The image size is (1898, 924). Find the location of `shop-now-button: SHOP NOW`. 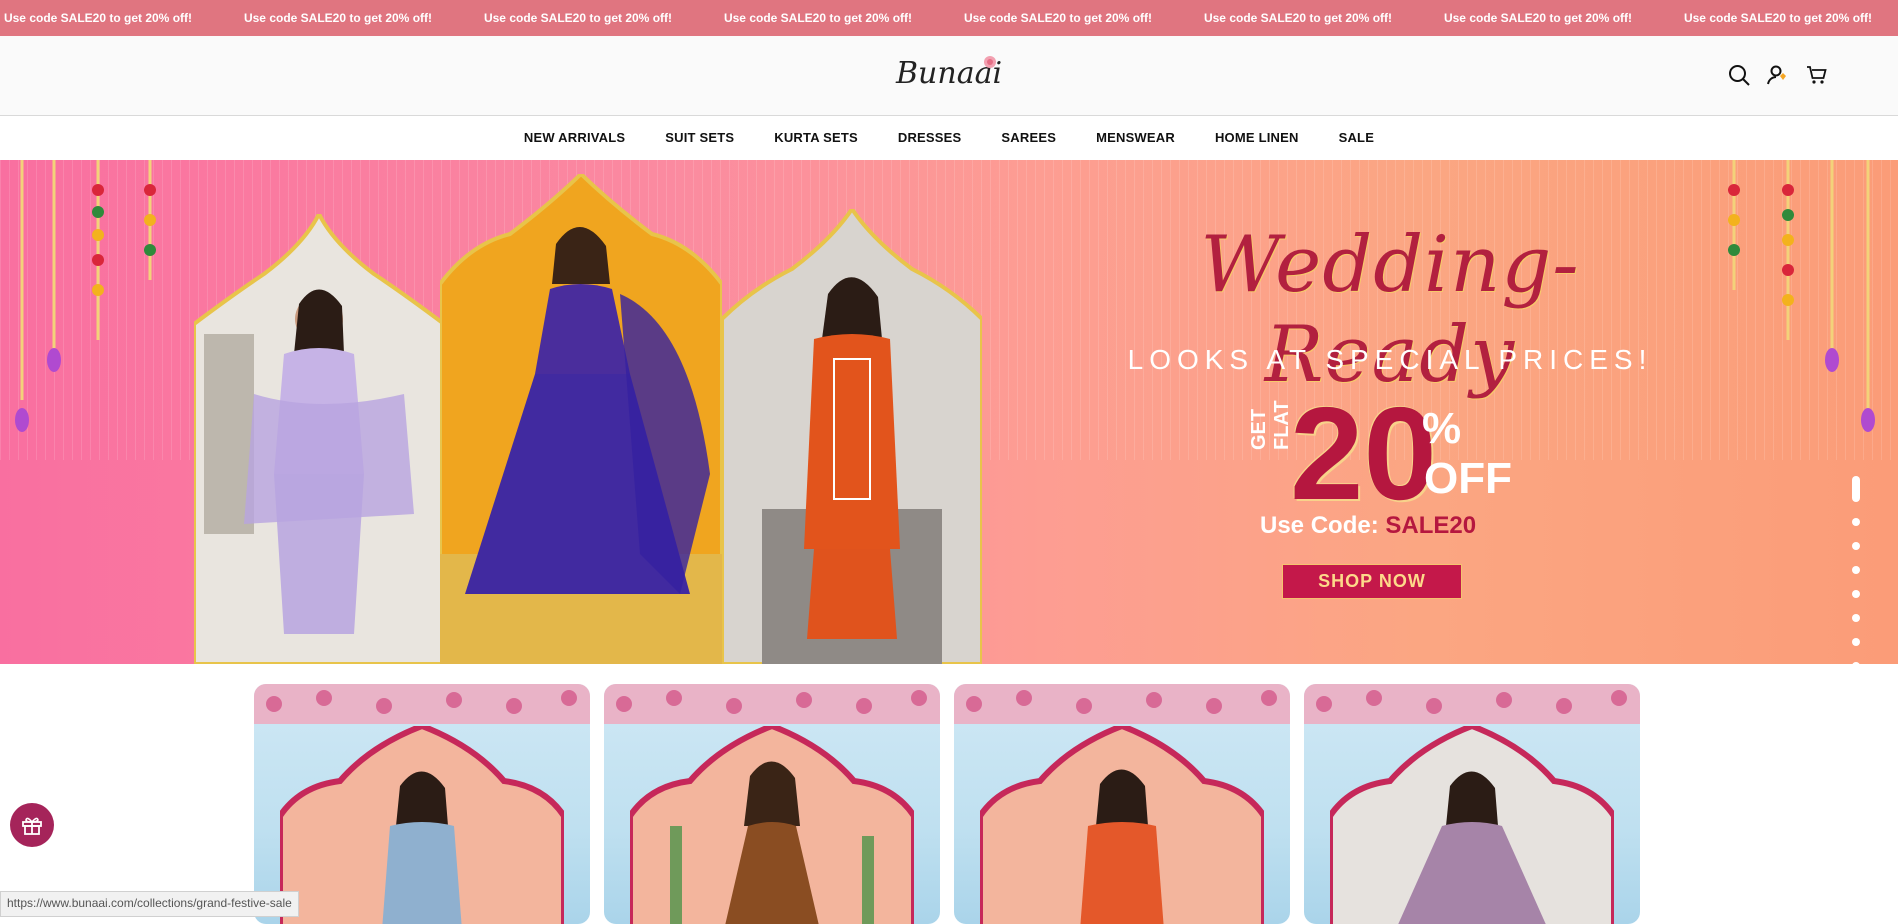

shop-now-button: SHOP NOW is located at coordinates (1372, 581).